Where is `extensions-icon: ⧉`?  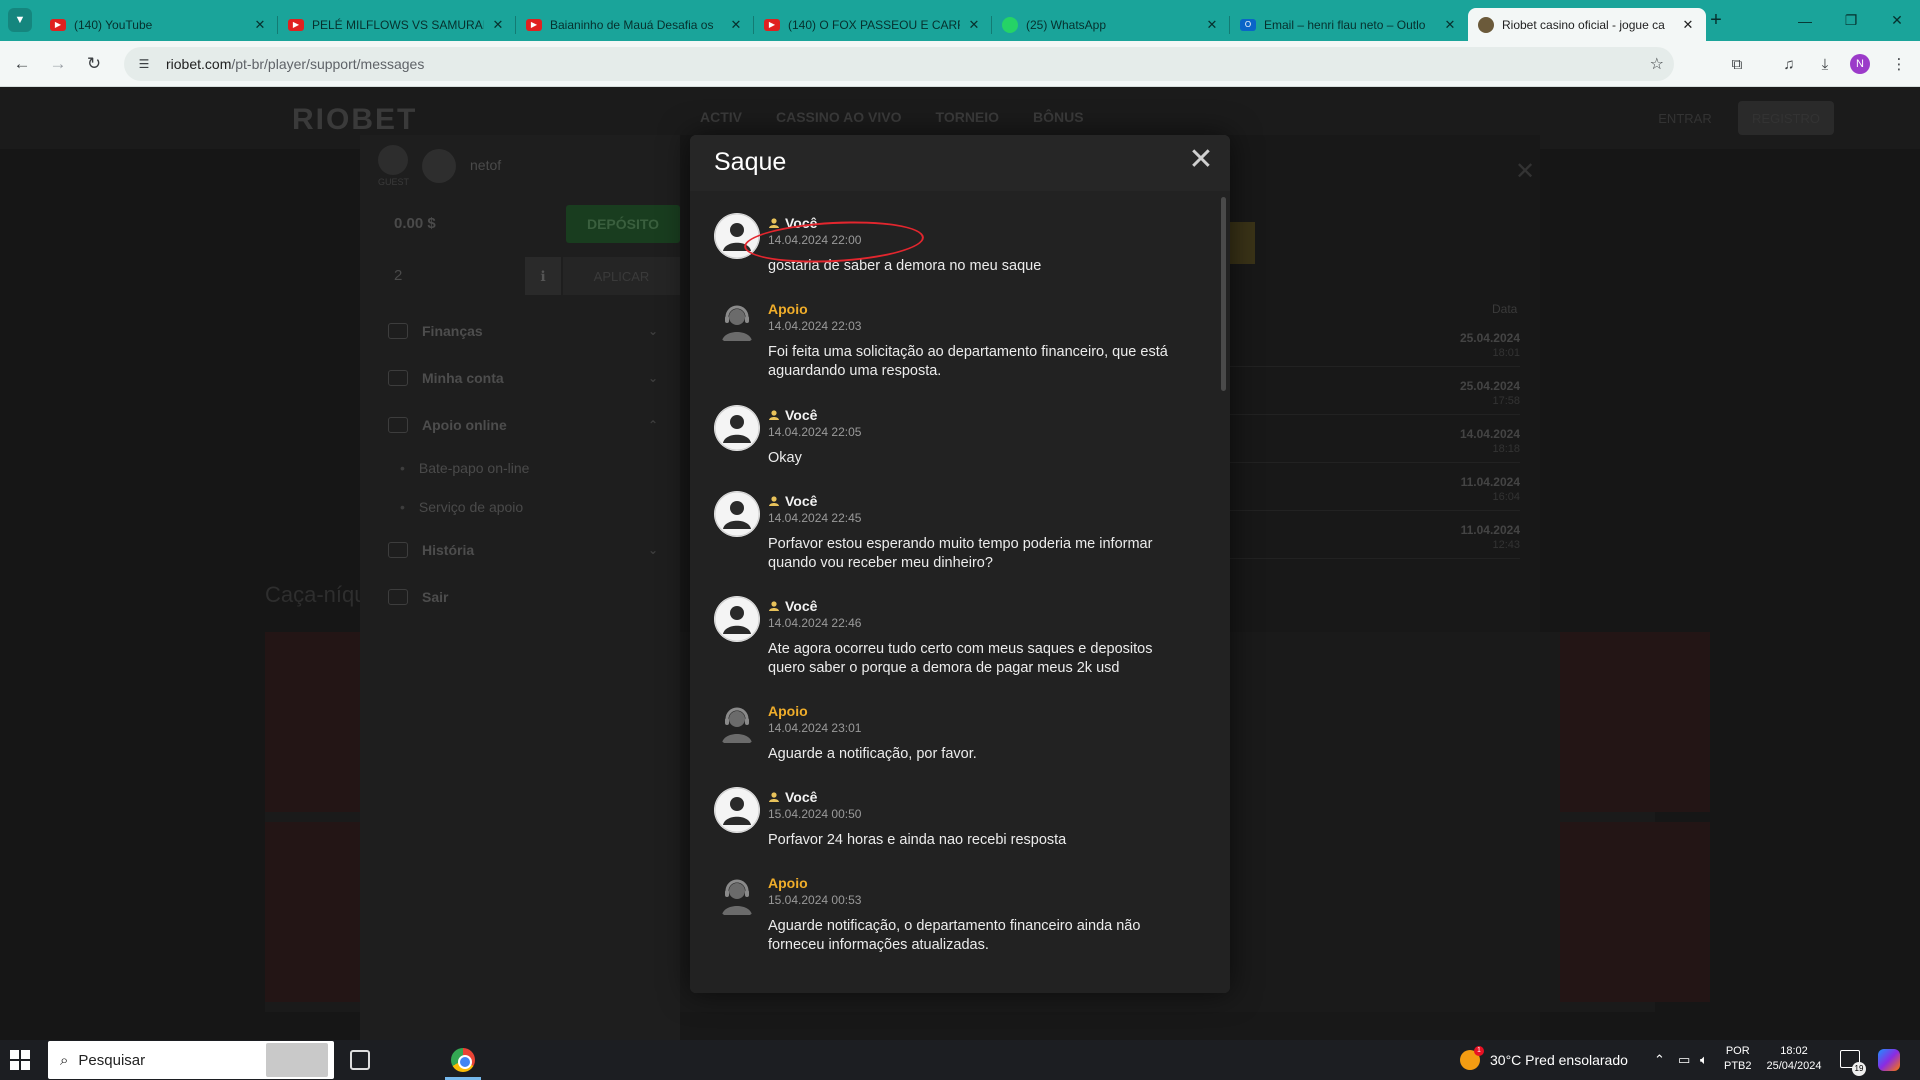 extensions-icon: ⧉ is located at coordinates (1737, 64).